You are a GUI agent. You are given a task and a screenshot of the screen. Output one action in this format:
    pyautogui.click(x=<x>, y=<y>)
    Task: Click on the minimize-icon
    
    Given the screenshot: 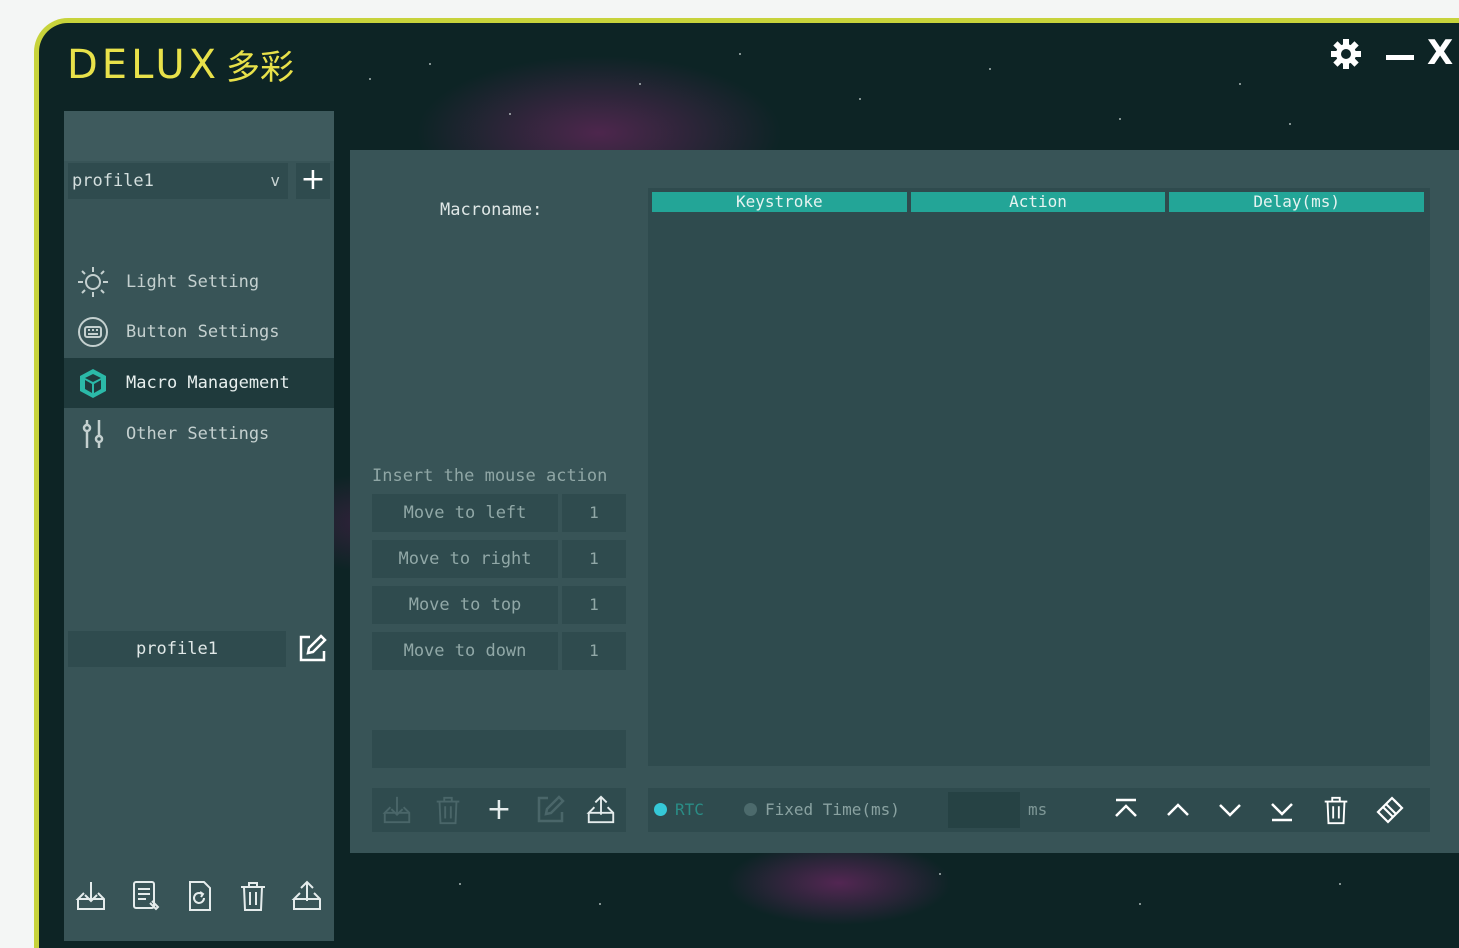 What is the action you would take?
    pyautogui.click(x=1400, y=57)
    